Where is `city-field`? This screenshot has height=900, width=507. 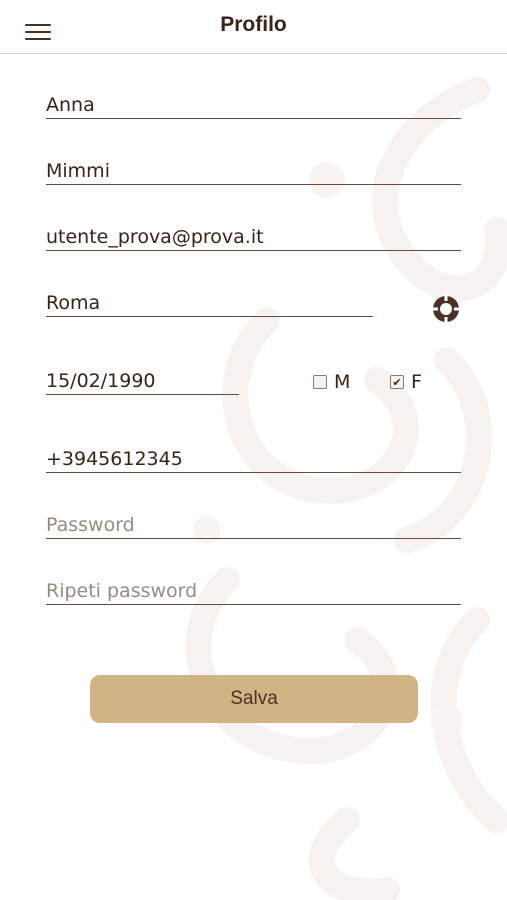 city-field is located at coordinates (209, 301).